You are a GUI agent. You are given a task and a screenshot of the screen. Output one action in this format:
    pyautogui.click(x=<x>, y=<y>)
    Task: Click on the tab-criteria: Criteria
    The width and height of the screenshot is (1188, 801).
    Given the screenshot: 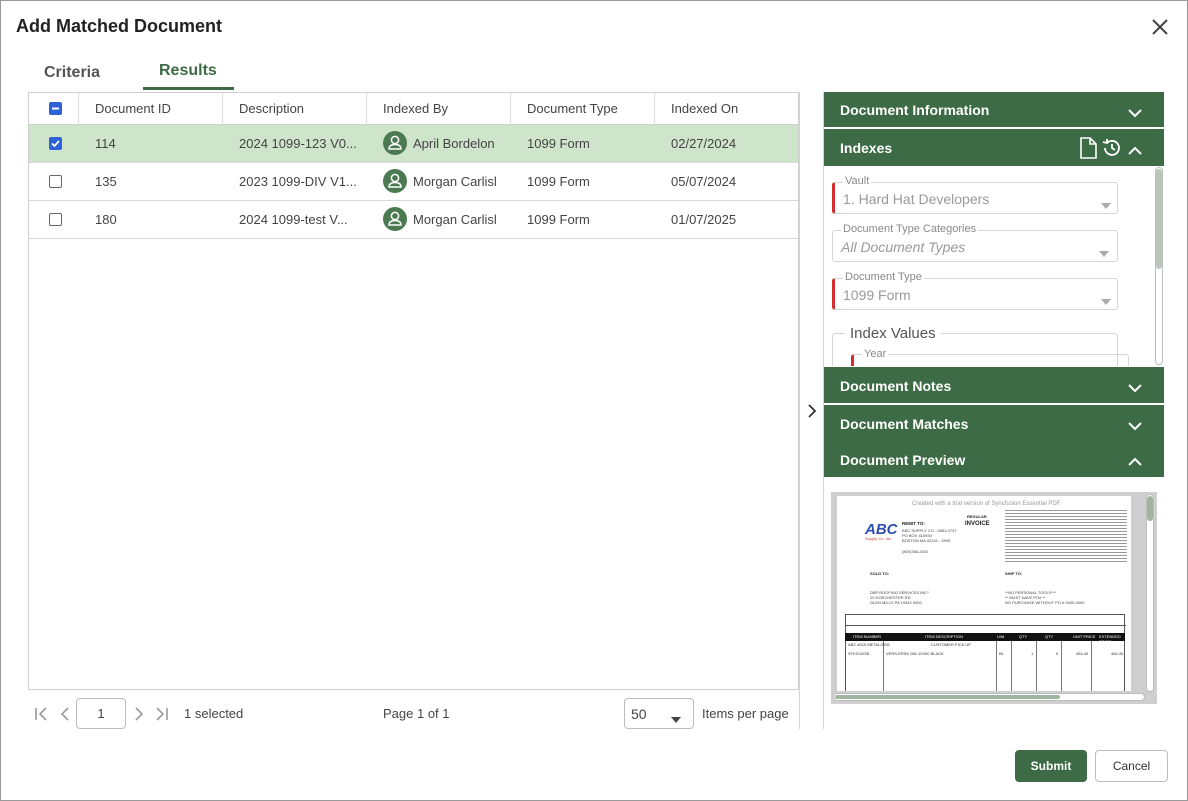 What is the action you would take?
    pyautogui.click(x=72, y=73)
    